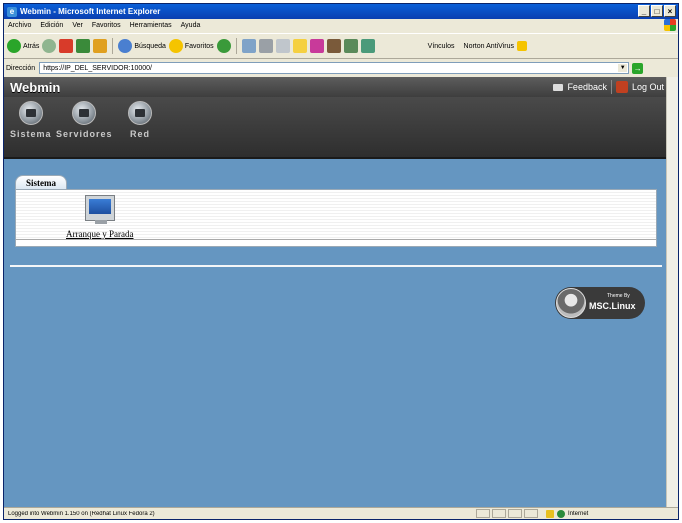  Describe the element at coordinates (336, 128) in the screenshot. I see `category-bar: Sistema Servidores Red` at that location.